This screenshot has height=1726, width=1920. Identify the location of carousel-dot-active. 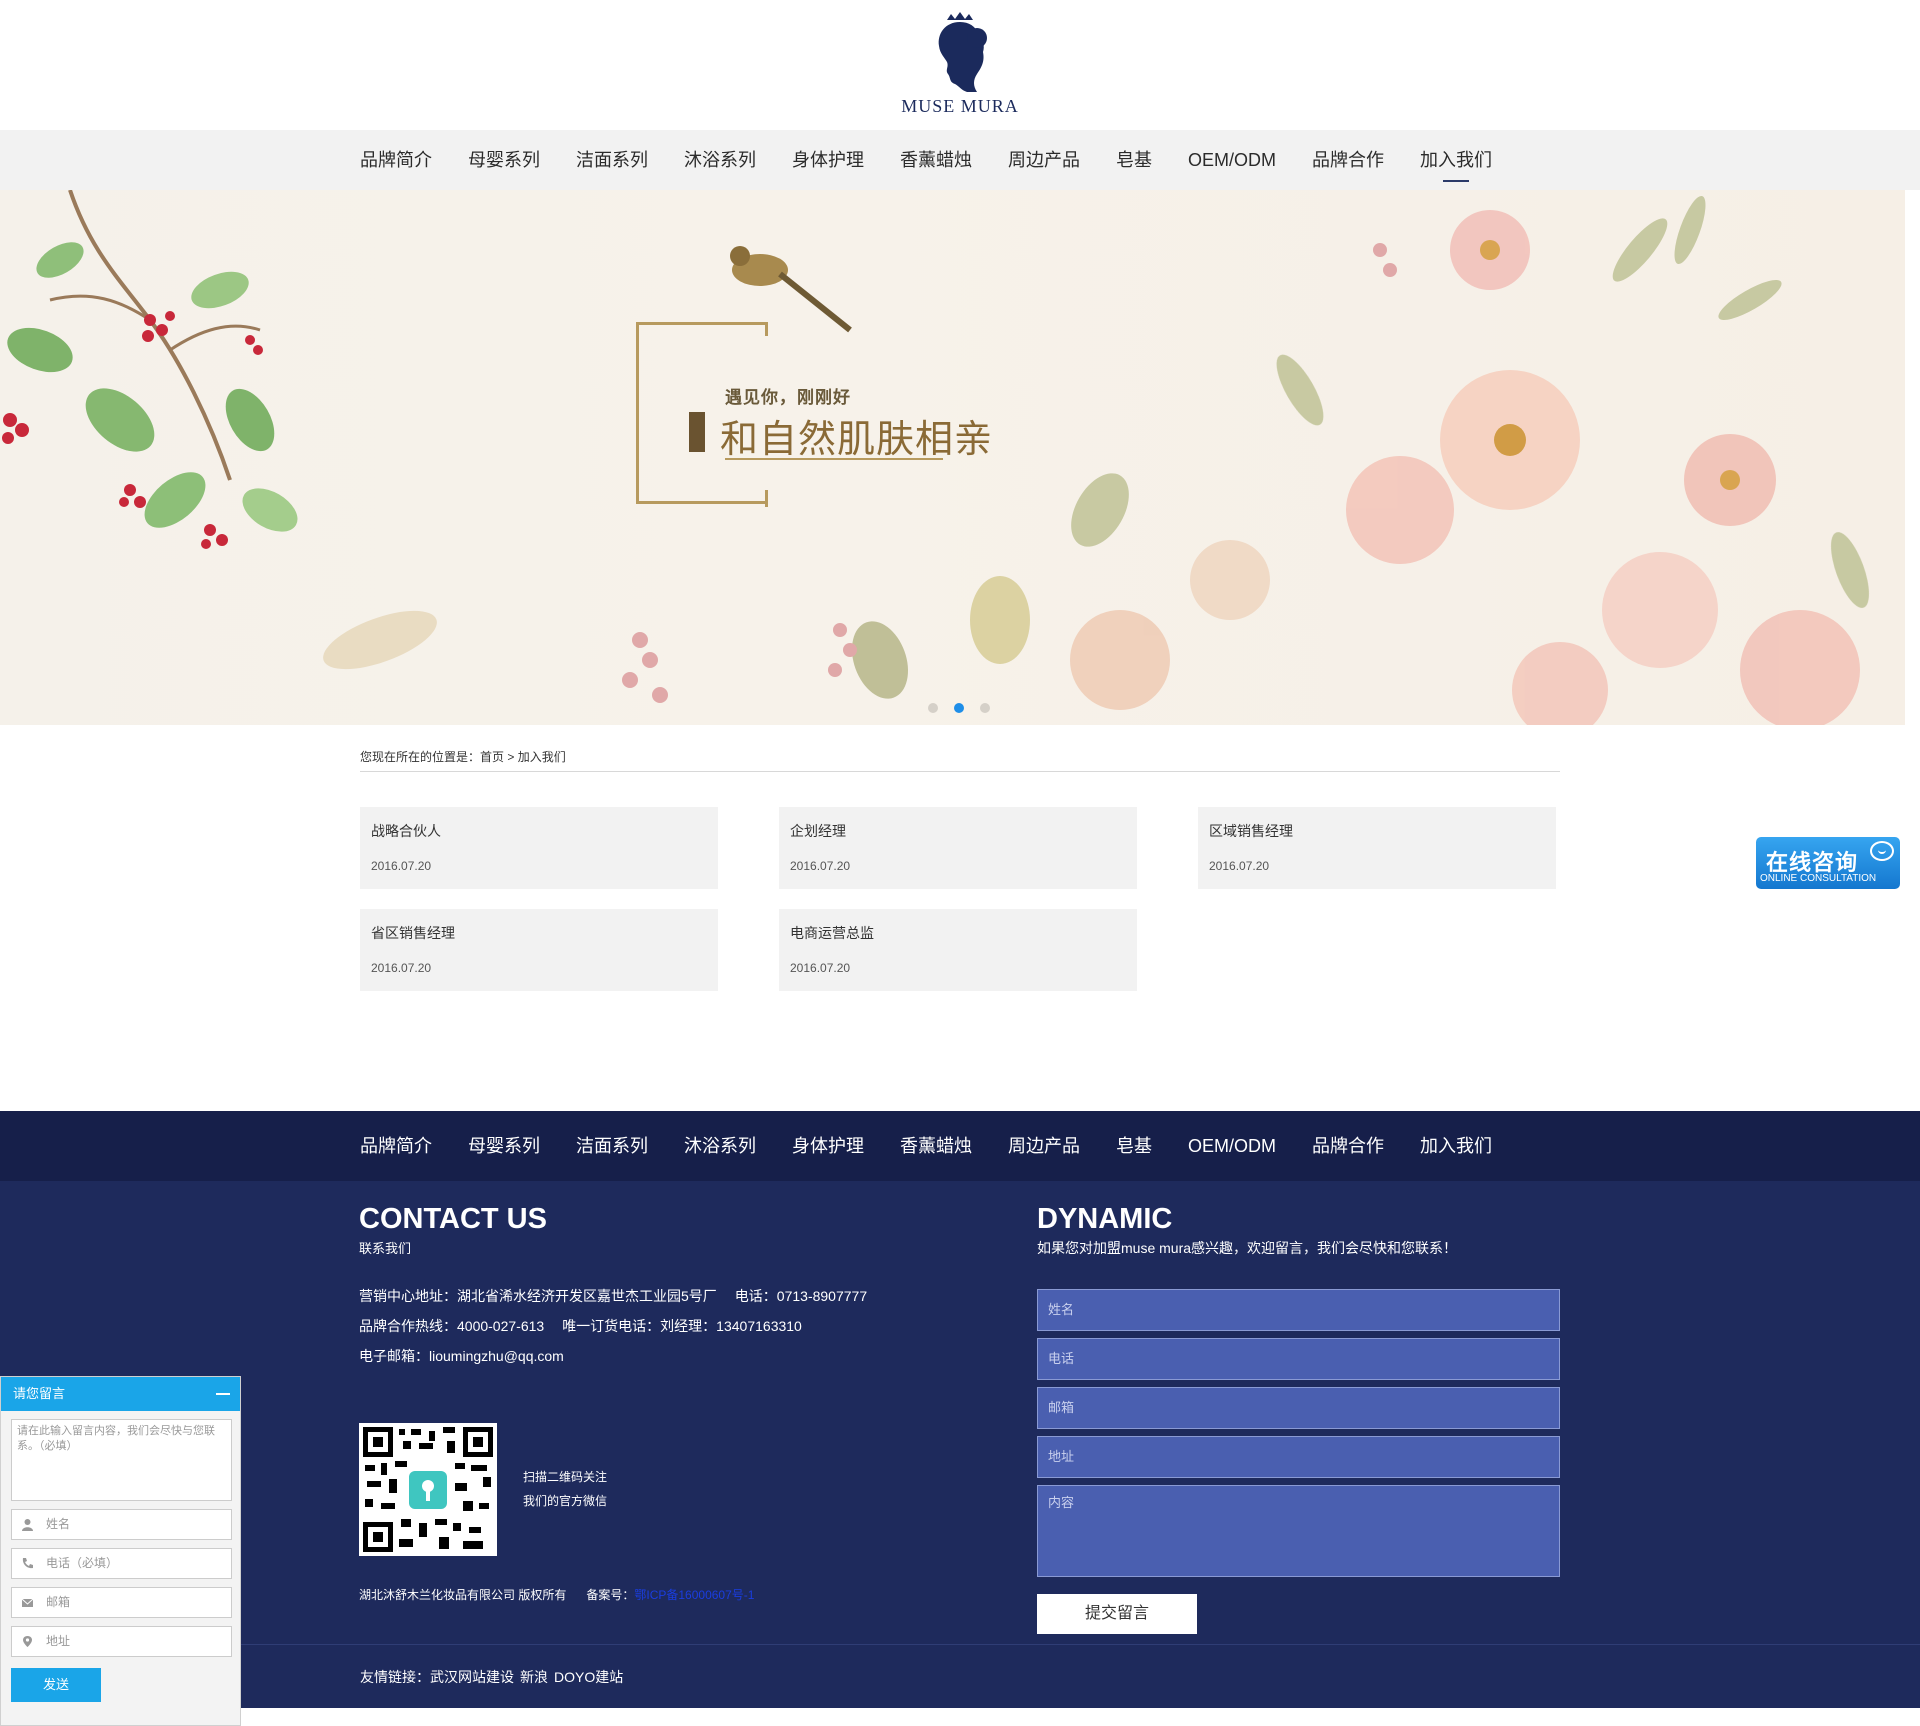
(959, 708).